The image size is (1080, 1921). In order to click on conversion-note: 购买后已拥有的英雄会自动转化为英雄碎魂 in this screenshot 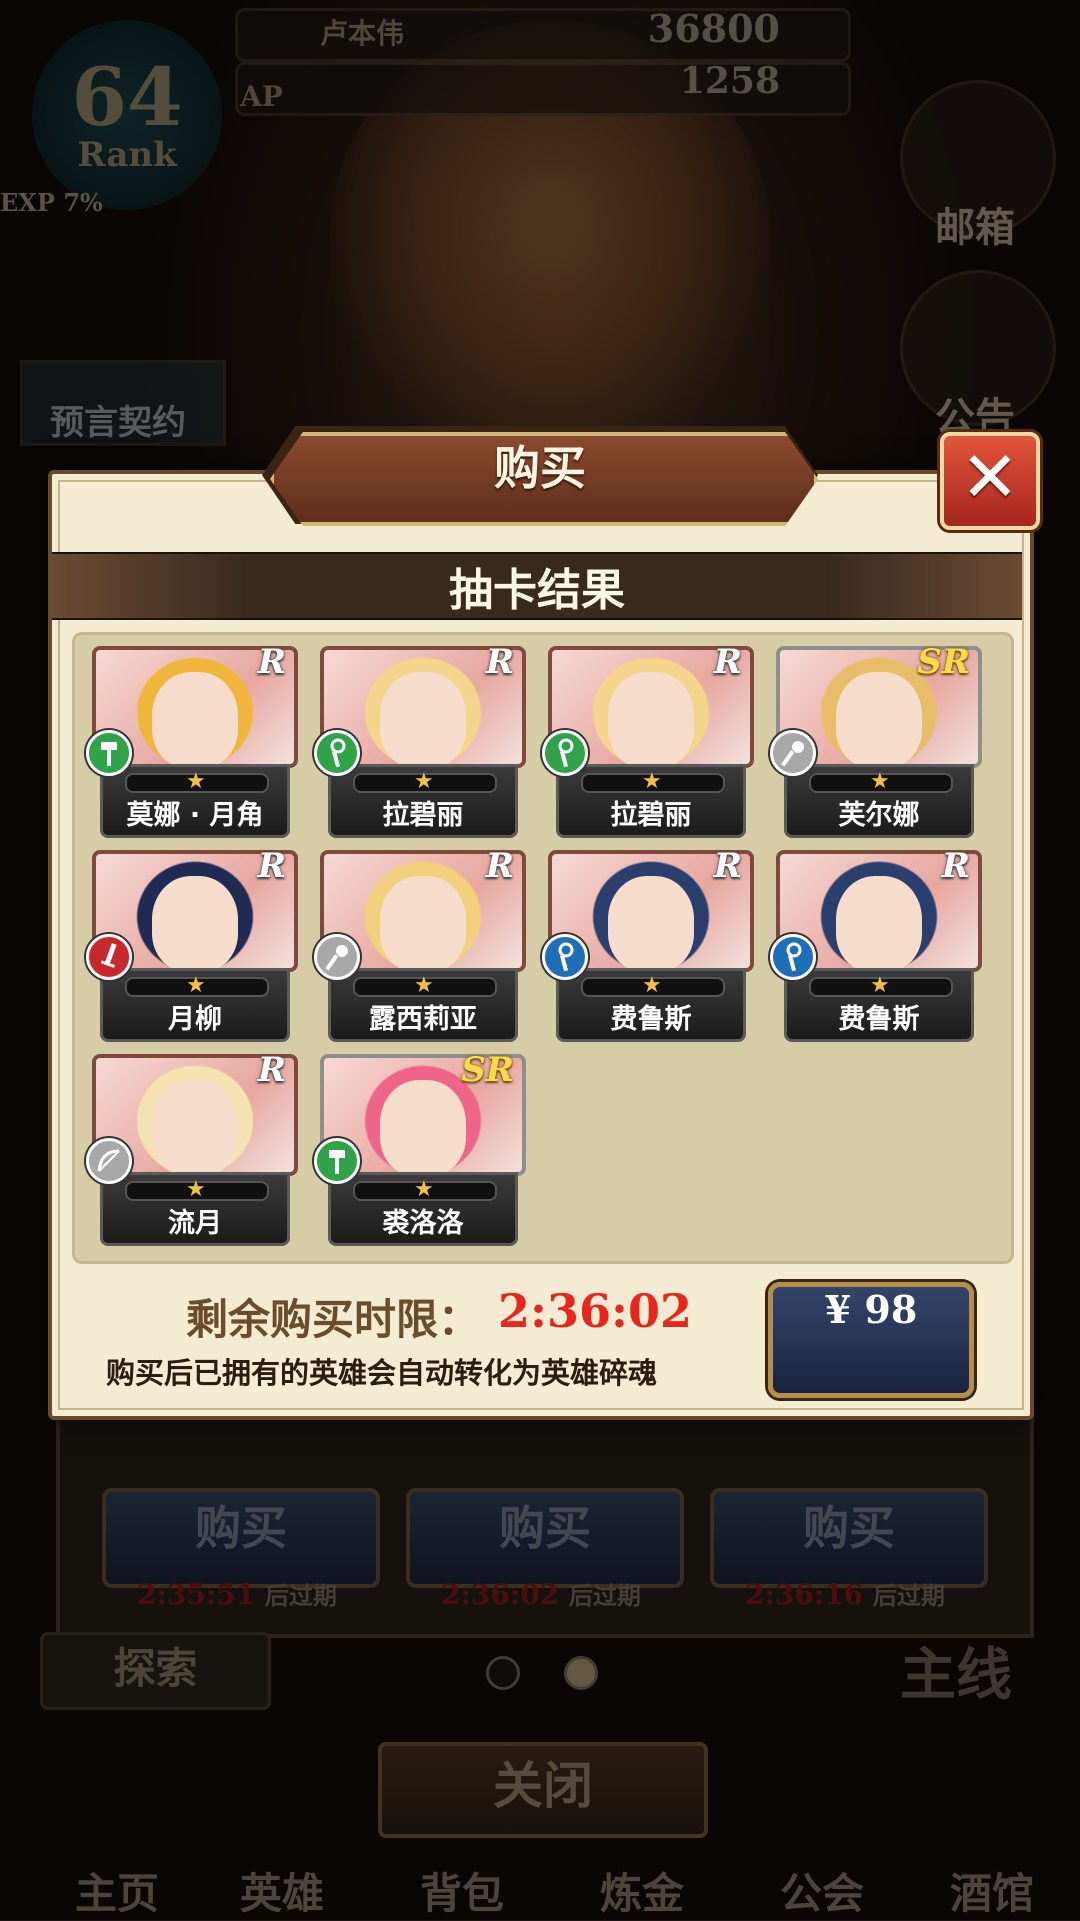, I will do `click(382, 1373)`.